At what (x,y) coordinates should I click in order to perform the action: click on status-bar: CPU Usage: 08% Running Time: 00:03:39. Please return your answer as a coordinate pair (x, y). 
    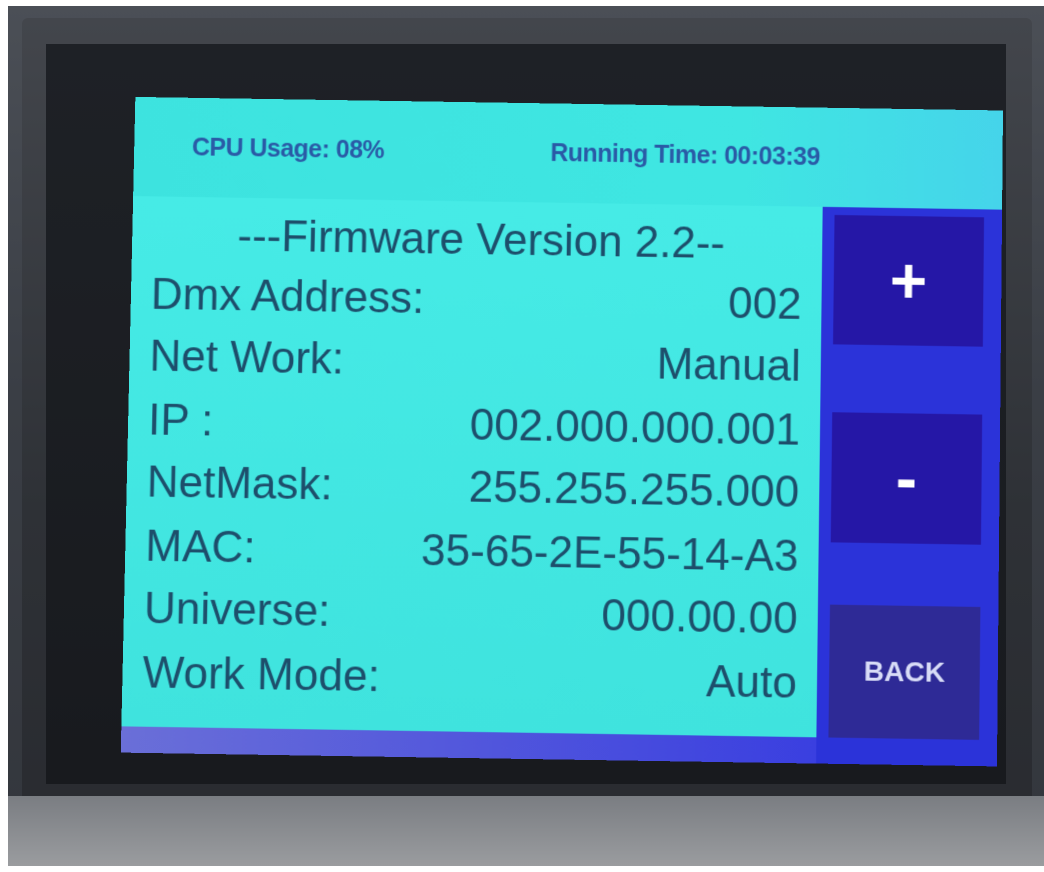
    Looking at the image, I should click on (568, 153).